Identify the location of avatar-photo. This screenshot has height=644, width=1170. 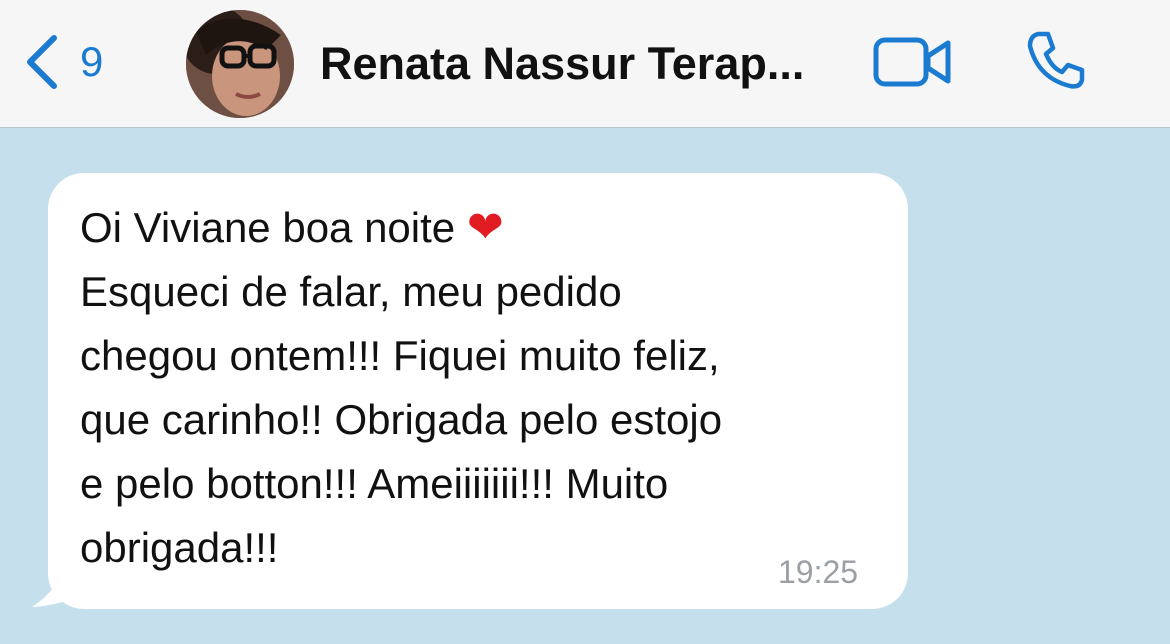
(240, 64).